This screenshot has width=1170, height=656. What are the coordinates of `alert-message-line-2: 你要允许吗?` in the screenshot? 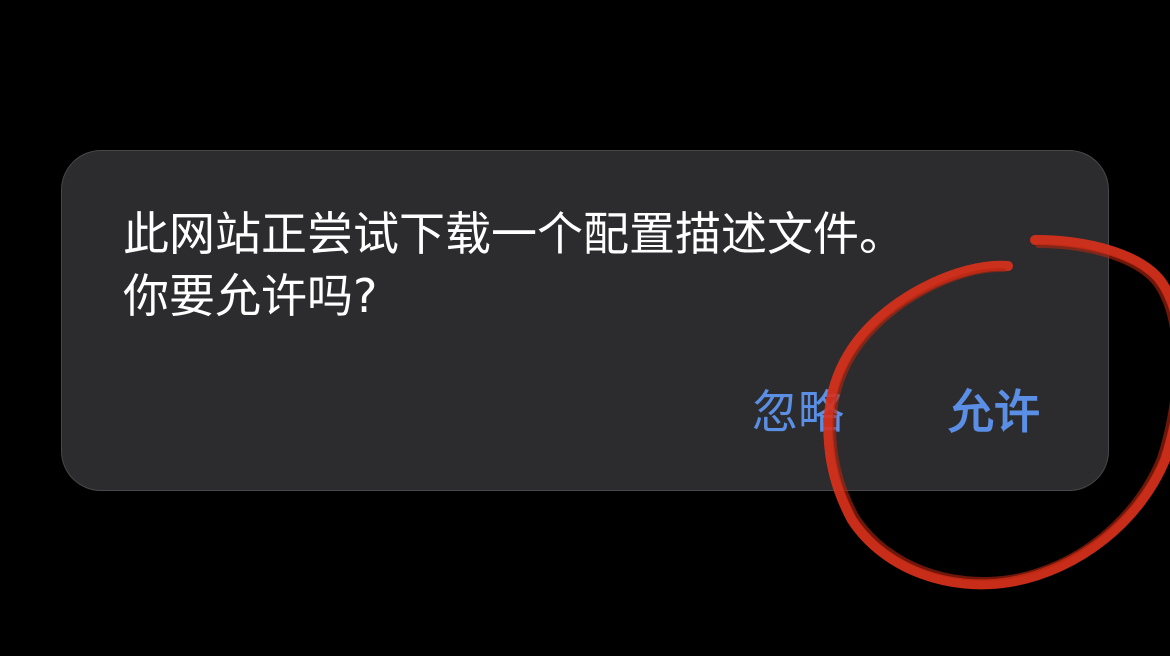 It's located at (250, 296).